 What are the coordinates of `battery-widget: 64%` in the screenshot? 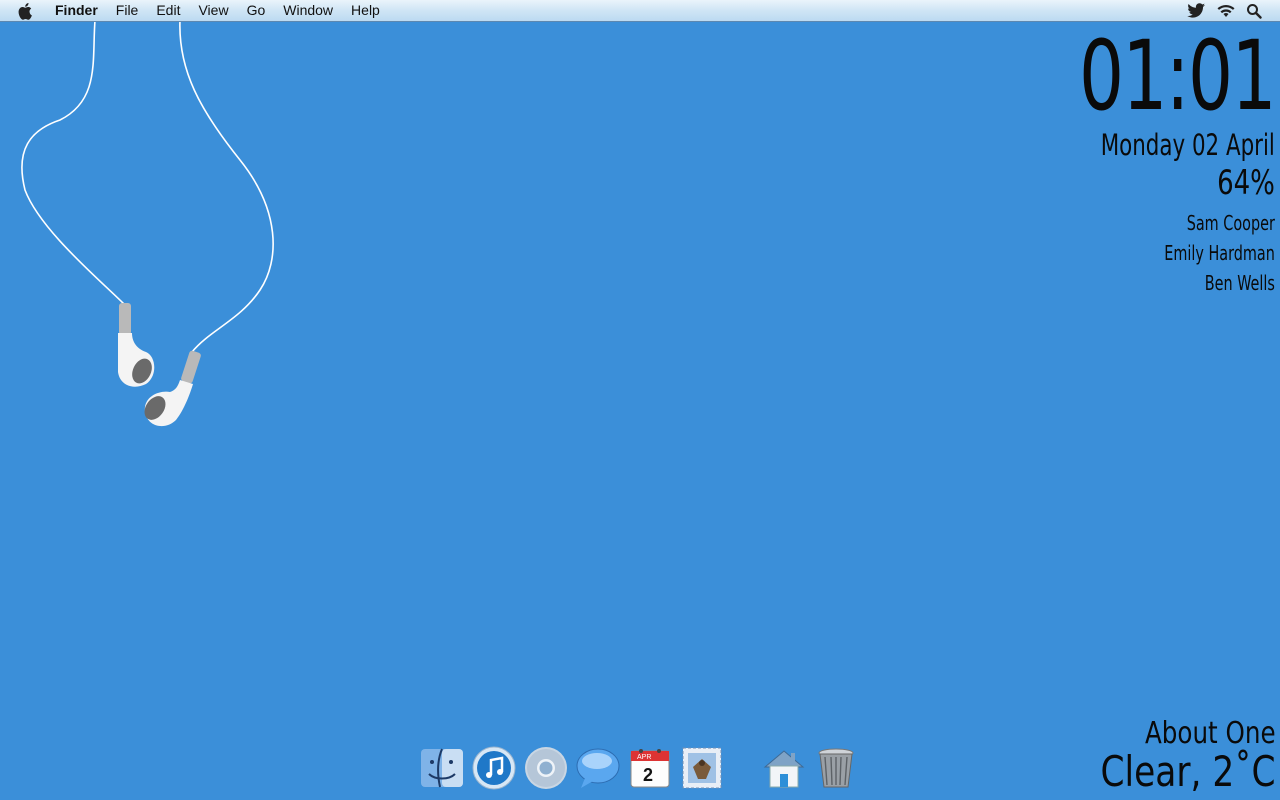 It's located at (1246, 183).